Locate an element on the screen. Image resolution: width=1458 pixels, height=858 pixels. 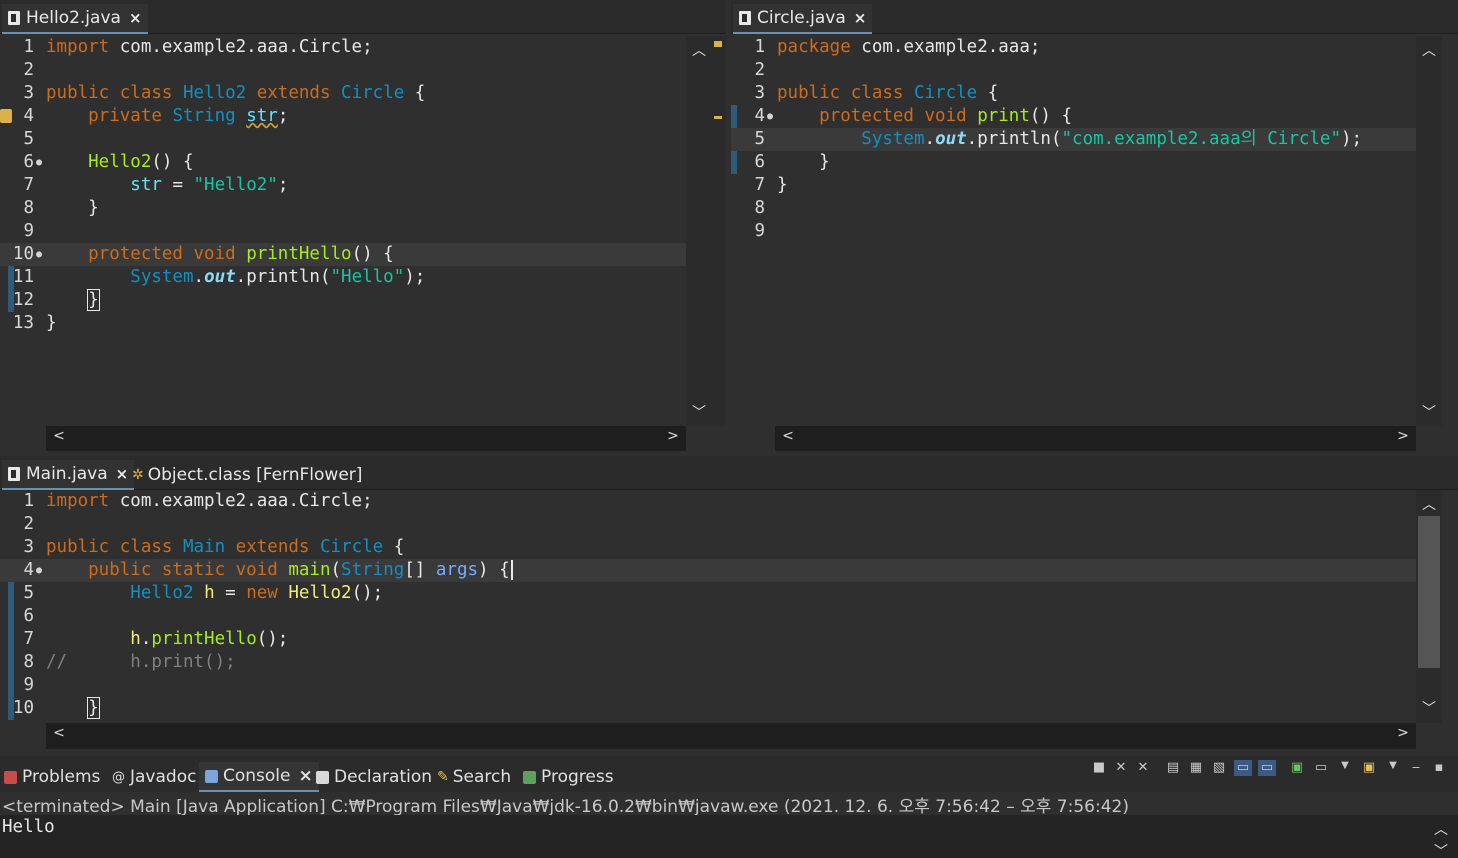
code-token: ); is located at coordinates (1352, 139).